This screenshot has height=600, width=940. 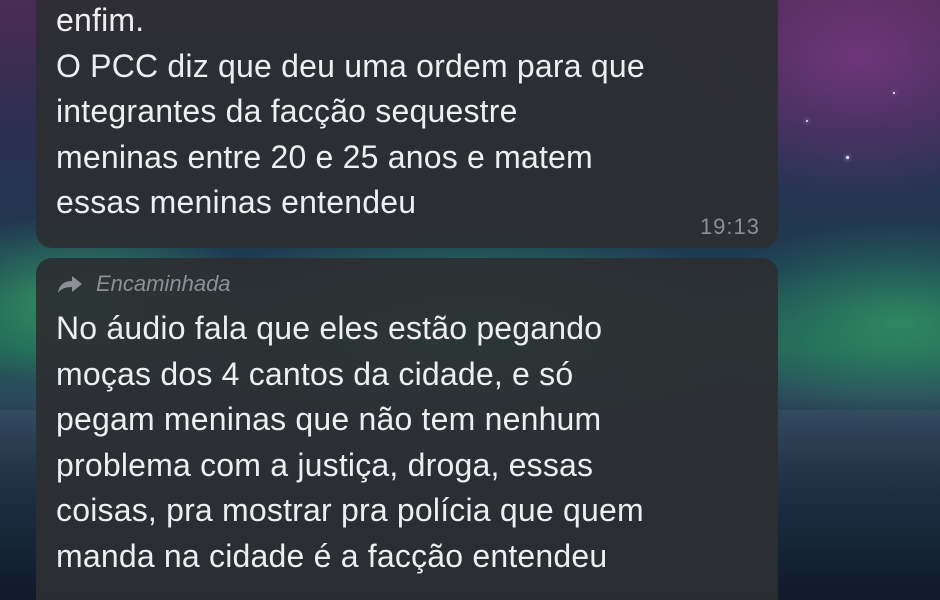 I want to click on forwarded-header: Encaminhada, so click(x=406, y=284).